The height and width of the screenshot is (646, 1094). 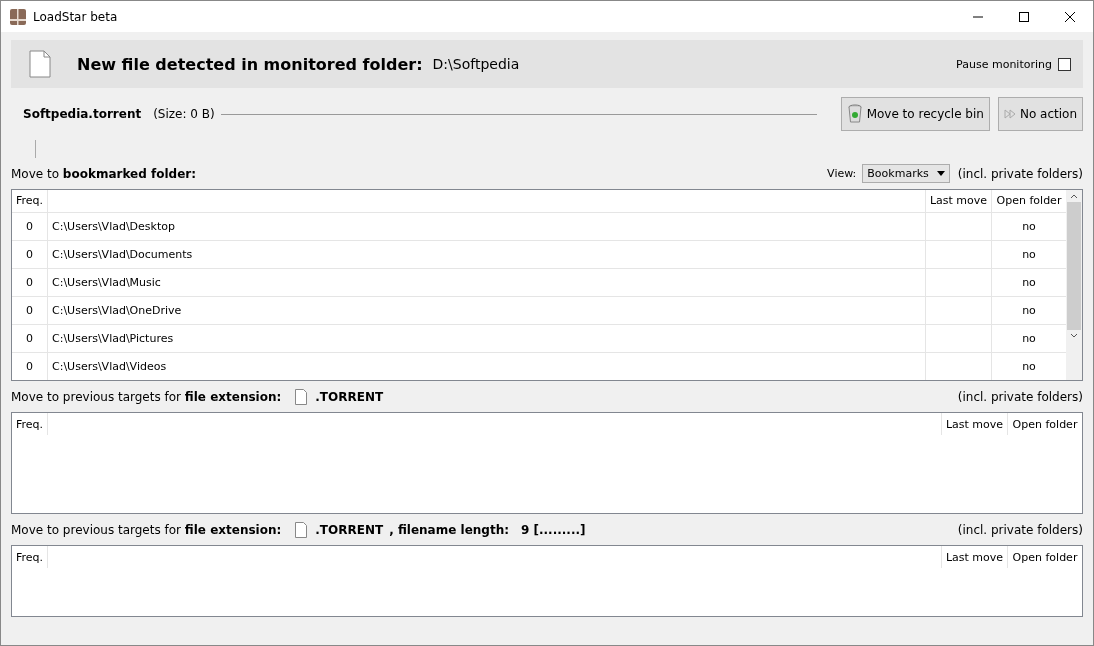 I want to click on file-size: (Size: 0 B), so click(x=184, y=114).